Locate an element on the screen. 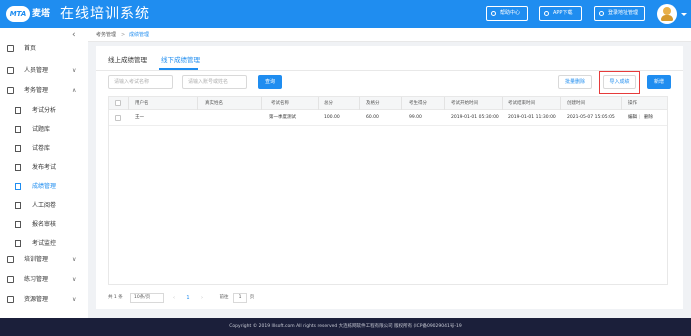  training-icon is located at coordinates (10, 259).